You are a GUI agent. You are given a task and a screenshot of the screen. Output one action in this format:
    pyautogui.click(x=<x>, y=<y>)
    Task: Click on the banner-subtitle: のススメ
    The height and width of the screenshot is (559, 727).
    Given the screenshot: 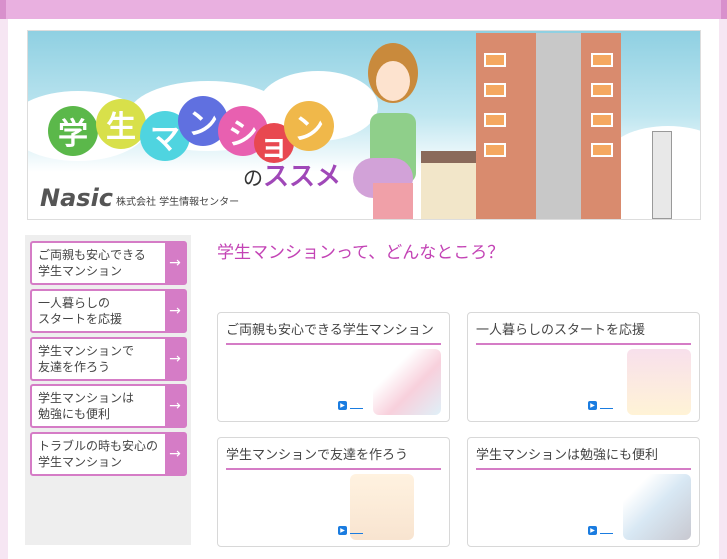 What is the action you would take?
    pyautogui.click(x=292, y=177)
    